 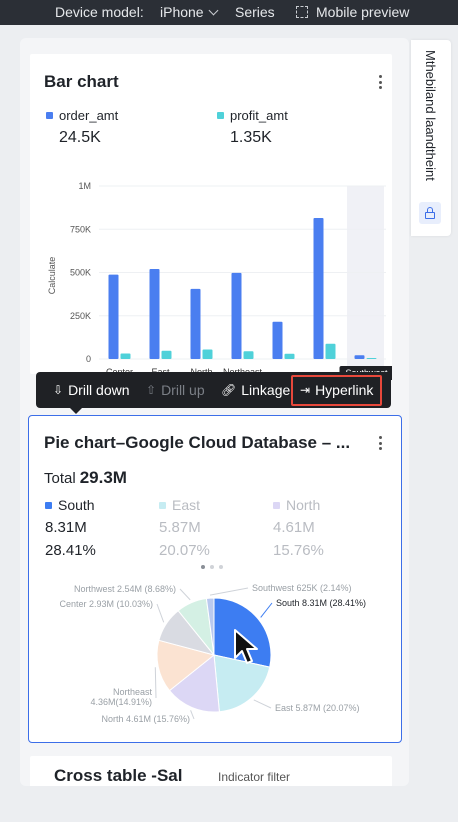 What do you see at coordinates (251, 137) in the screenshot?
I see `profit-amt-total: 1.35K` at bounding box center [251, 137].